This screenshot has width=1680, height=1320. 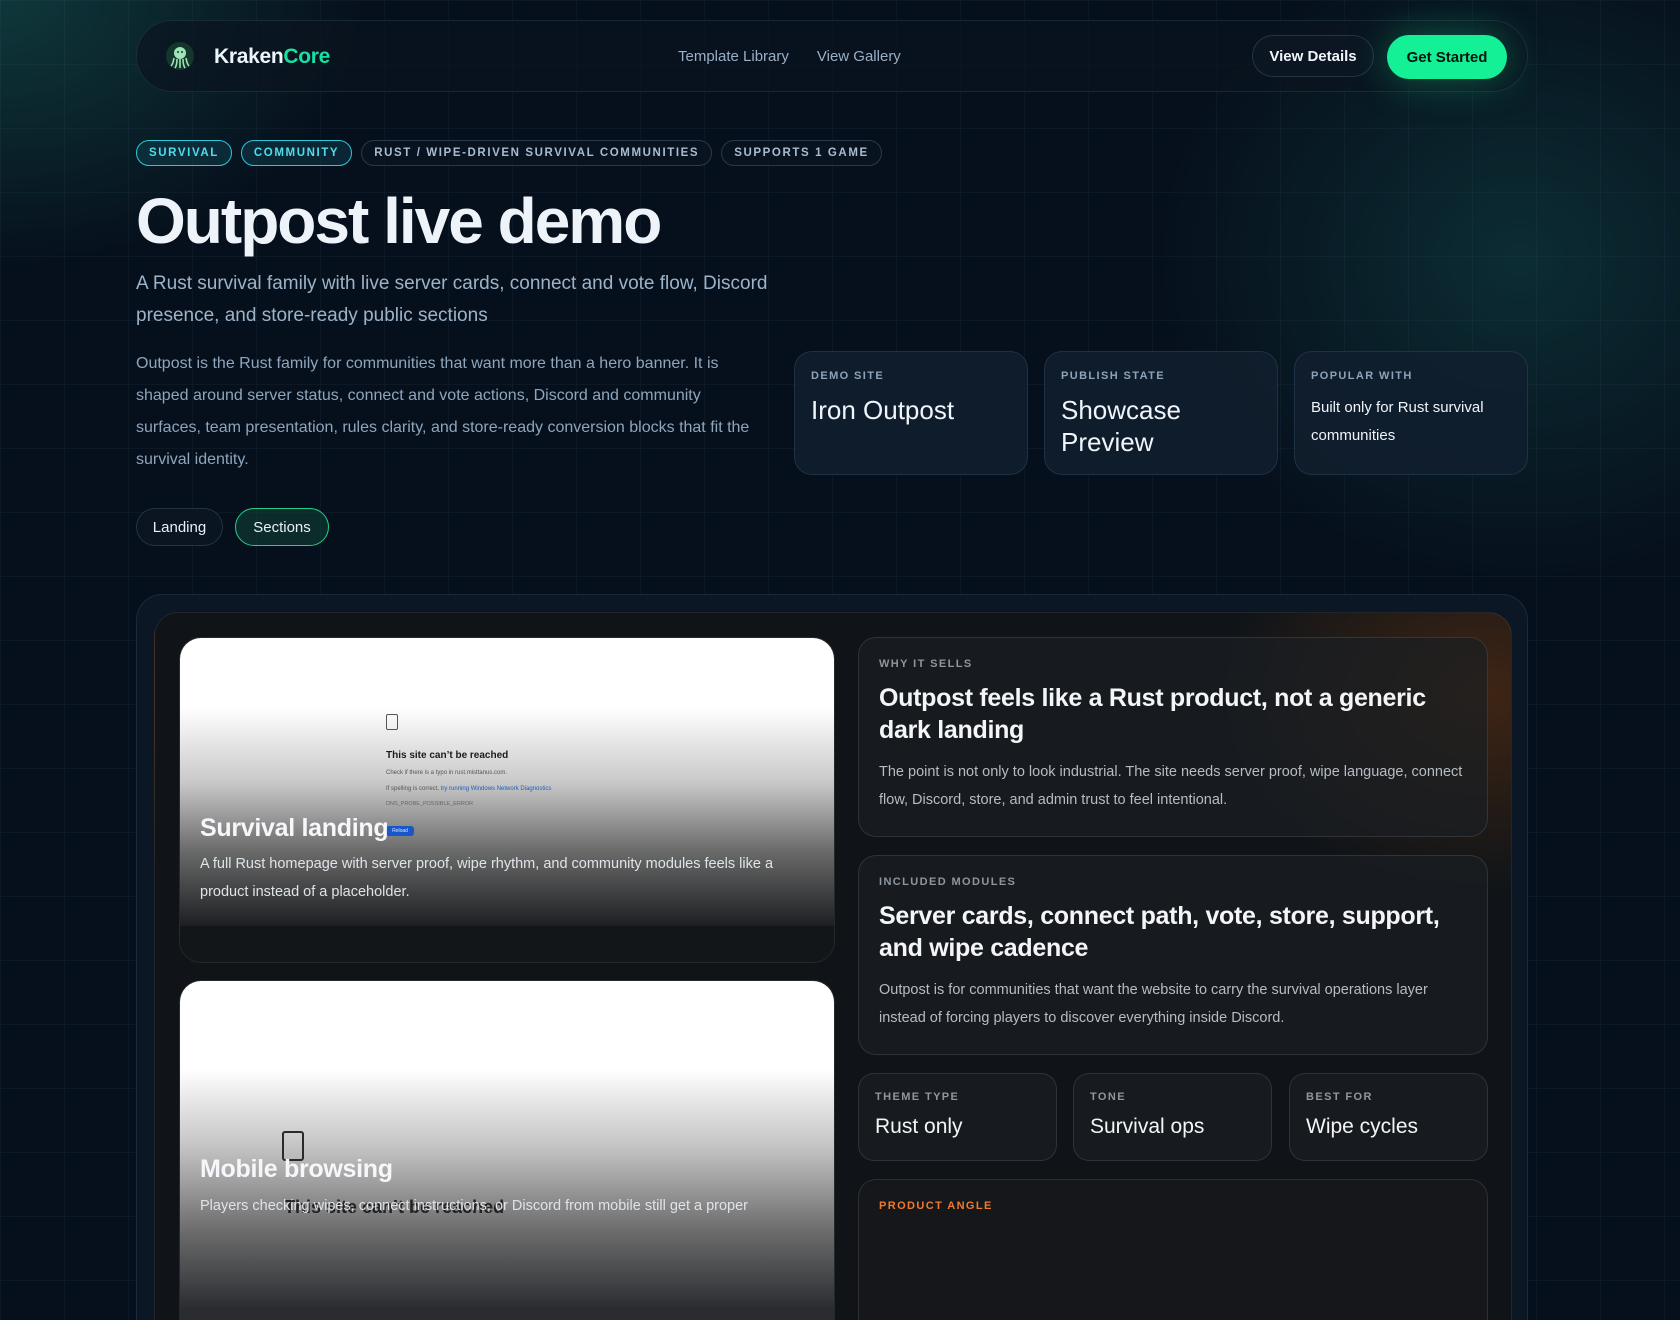 What do you see at coordinates (399, 221) in the screenshot?
I see `page-title: Outpost live demo` at bounding box center [399, 221].